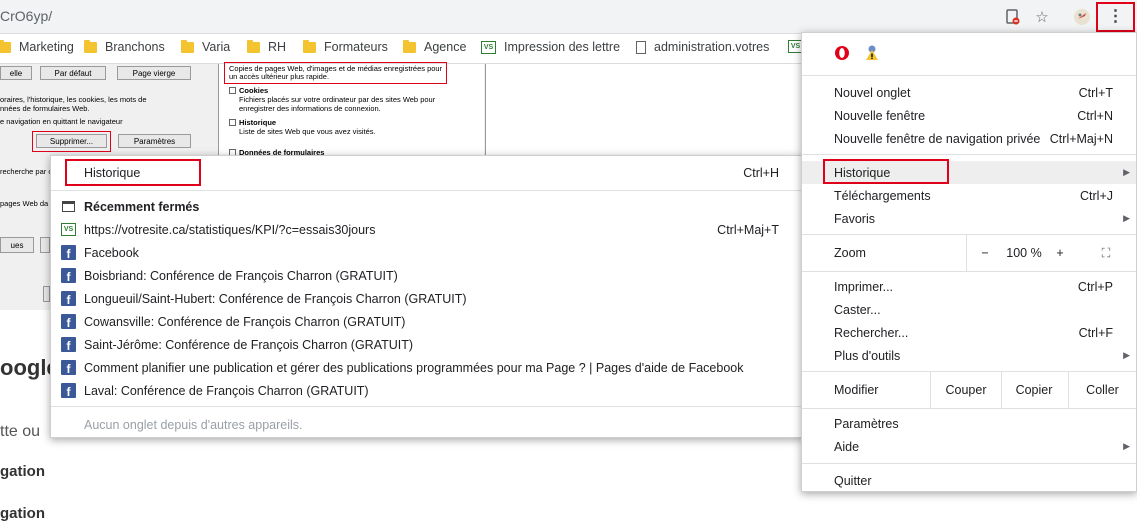 The image size is (1137, 523). What do you see at coordinates (969, 195) in the screenshot?
I see `menu-downloads: Téléchargements Ctrl+J` at bounding box center [969, 195].